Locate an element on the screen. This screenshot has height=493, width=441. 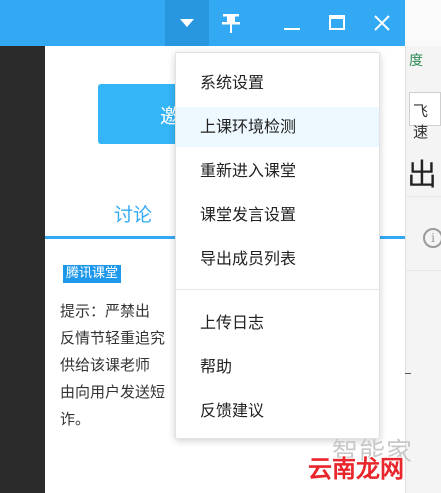
close-button is located at coordinates (382, 23).